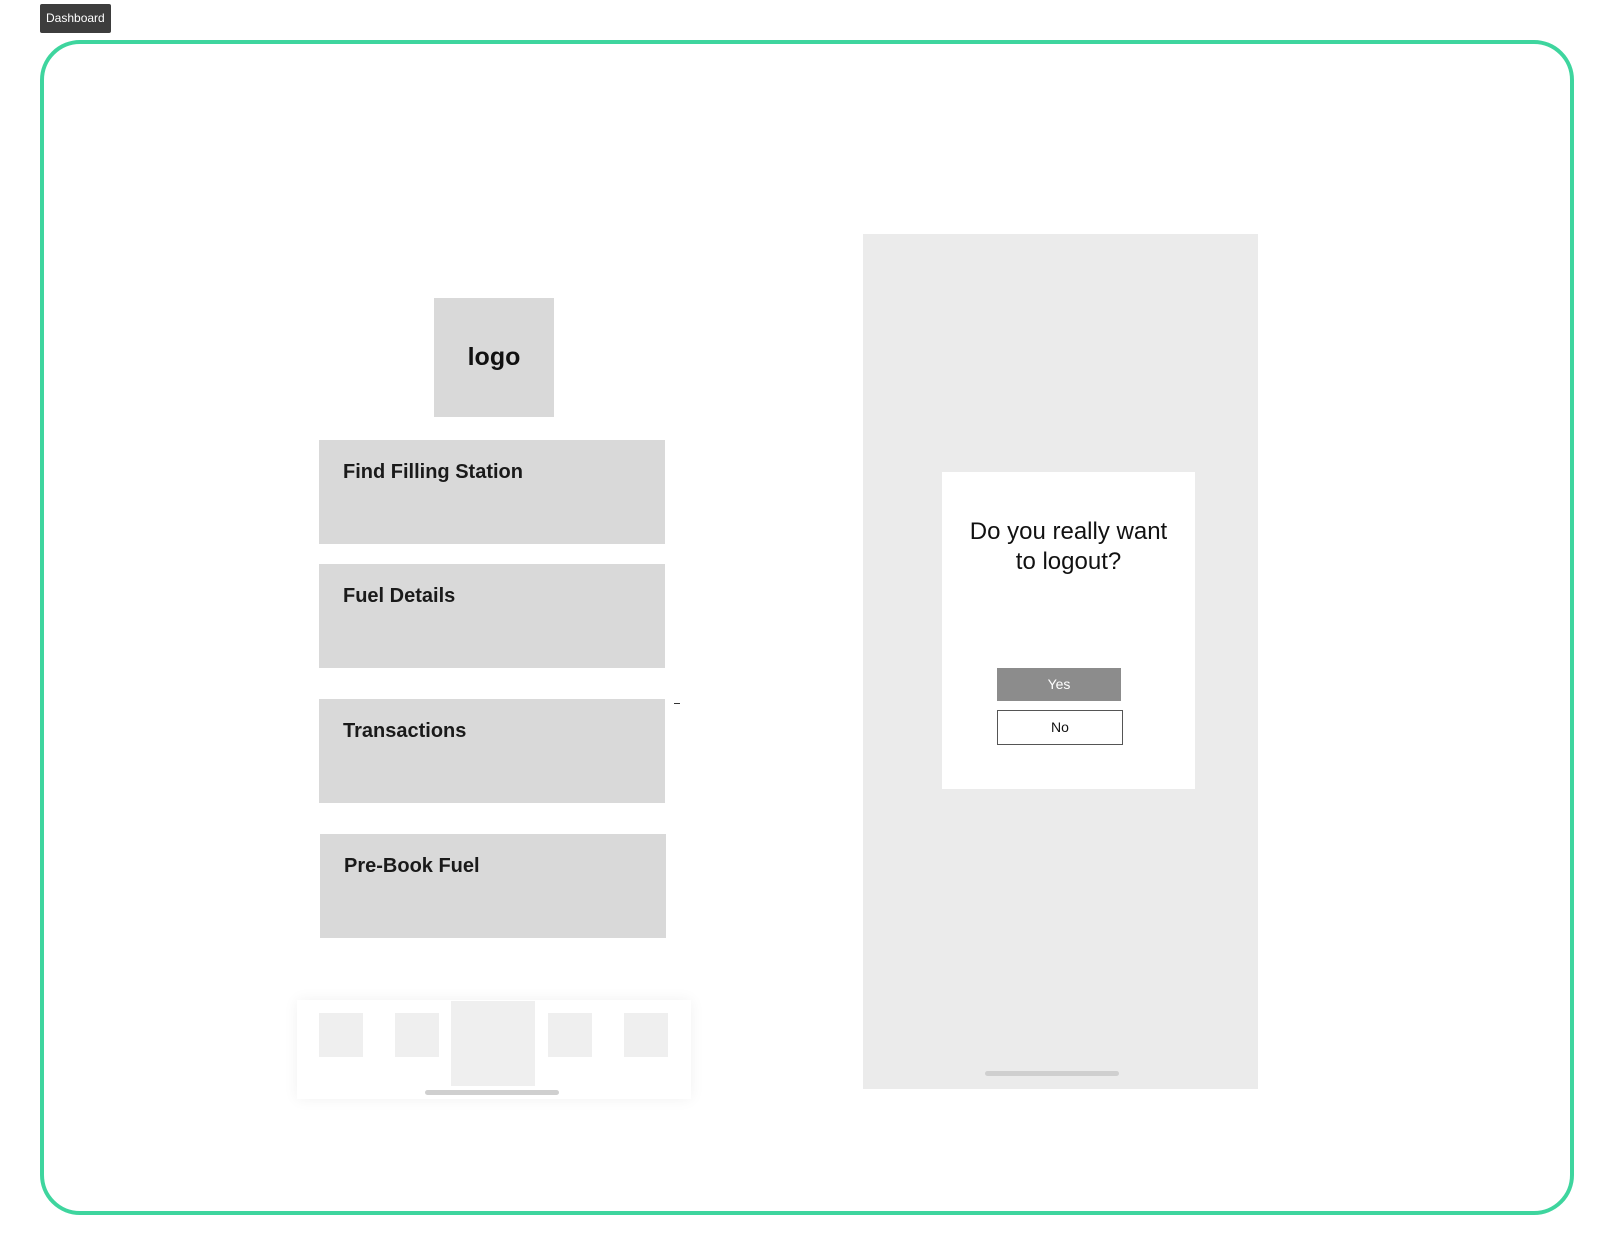 The image size is (1612, 1252). What do you see at coordinates (492, 751) in the screenshot?
I see `menu-item-transactions: Transactions` at bounding box center [492, 751].